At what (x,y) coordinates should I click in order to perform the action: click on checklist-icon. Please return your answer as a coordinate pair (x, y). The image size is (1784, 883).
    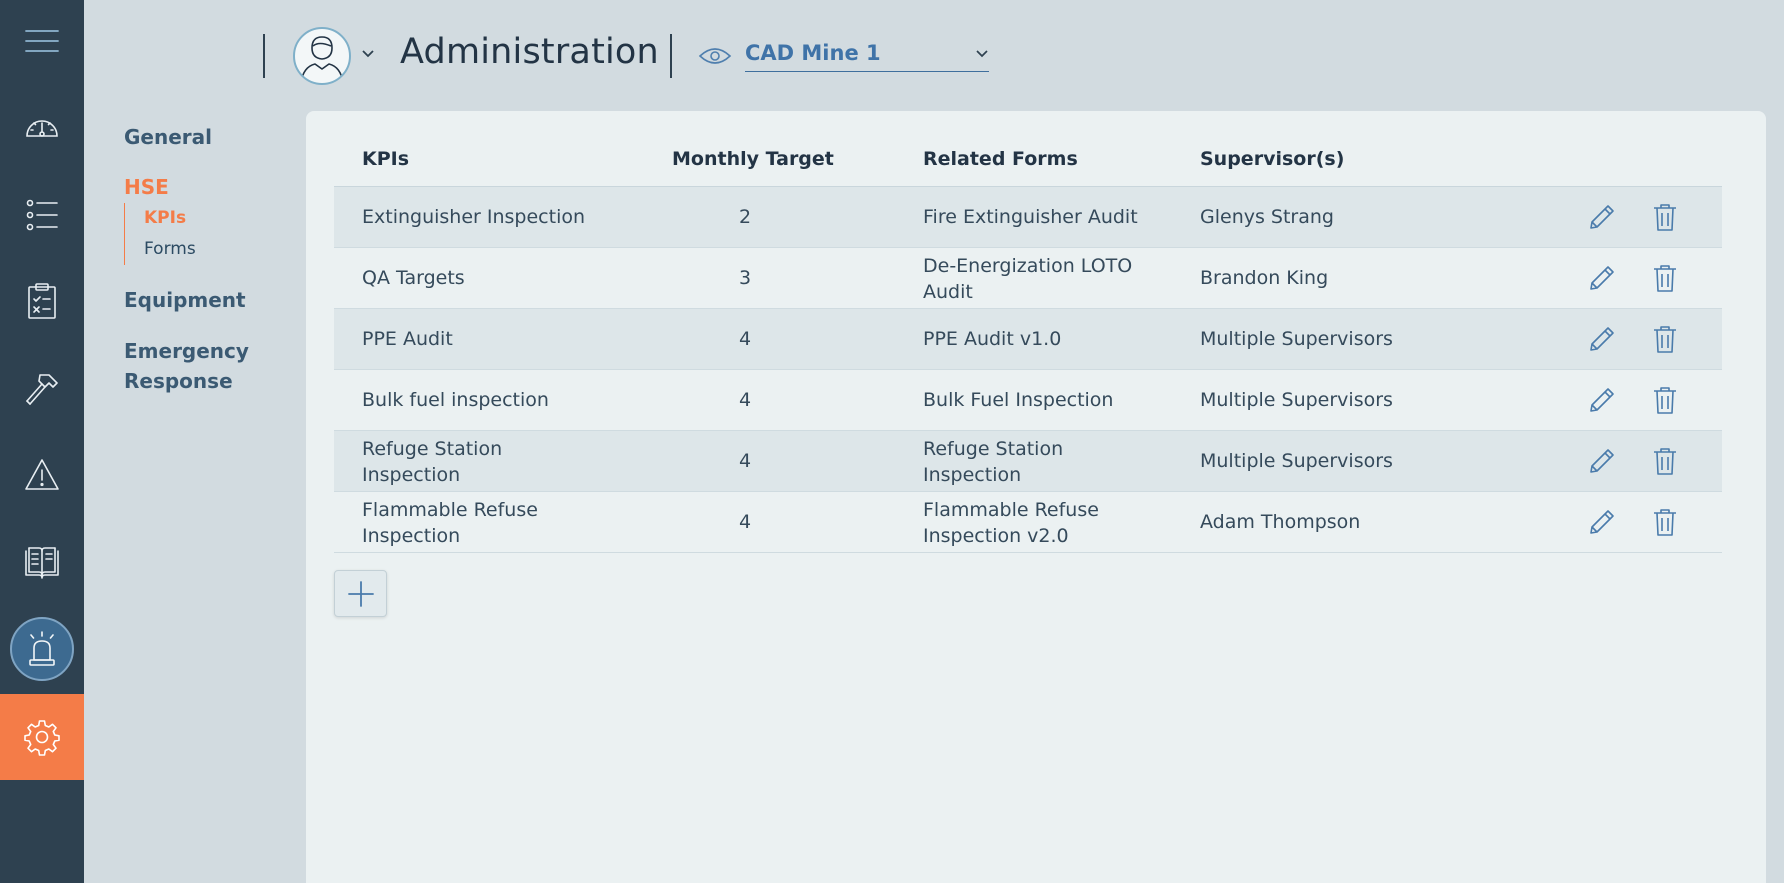
    Looking at the image, I should click on (42, 215).